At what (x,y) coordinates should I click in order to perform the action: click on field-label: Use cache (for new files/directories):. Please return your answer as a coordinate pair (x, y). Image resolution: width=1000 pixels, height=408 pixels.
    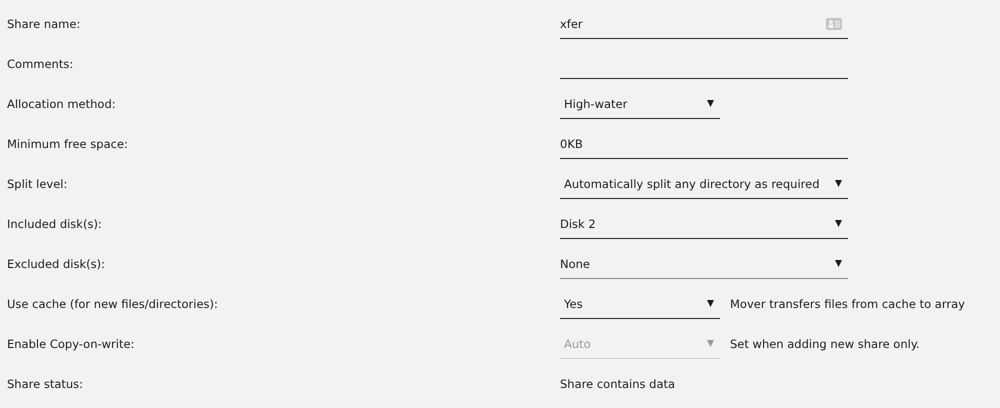
    Looking at the image, I should click on (112, 304).